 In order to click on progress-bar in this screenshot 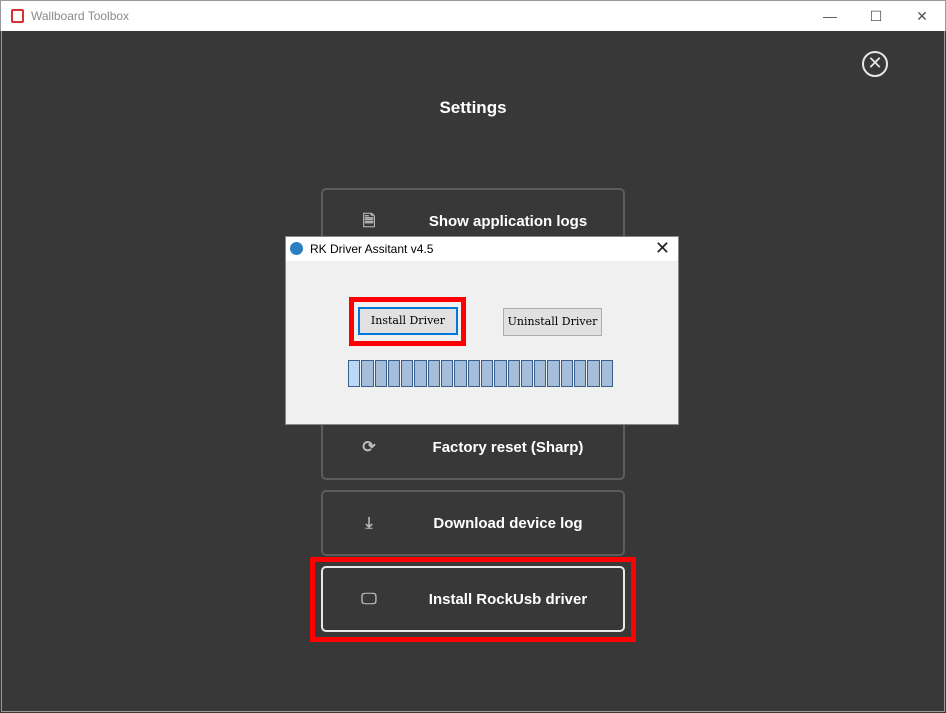, I will do `click(480, 373)`.